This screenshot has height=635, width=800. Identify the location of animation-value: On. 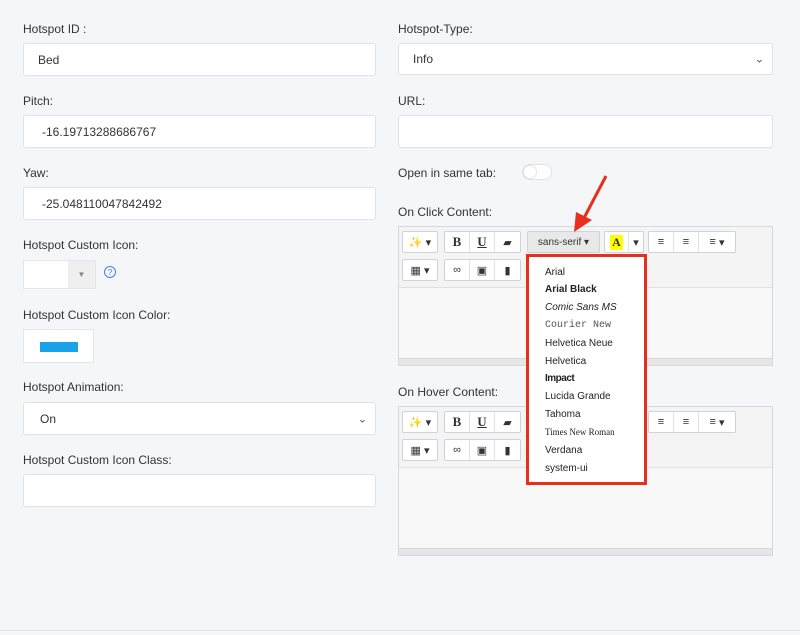
(48, 418).